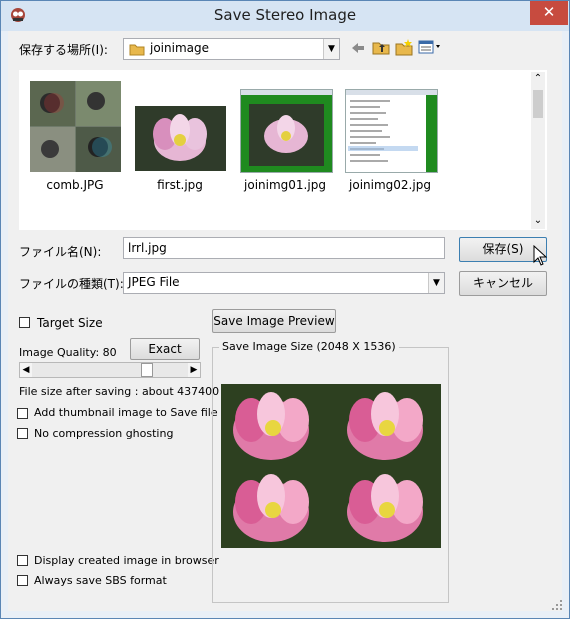  What do you see at coordinates (70, 323) in the screenshot?
I see `target-size-label: Target Size` at bounding box center [70, 323].